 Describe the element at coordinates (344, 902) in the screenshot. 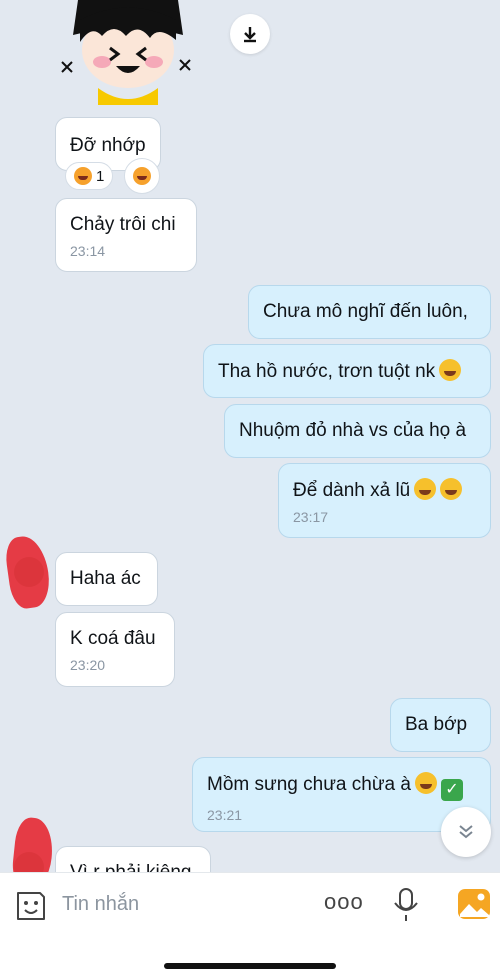

I see `more-options-button: ooo` at that location.